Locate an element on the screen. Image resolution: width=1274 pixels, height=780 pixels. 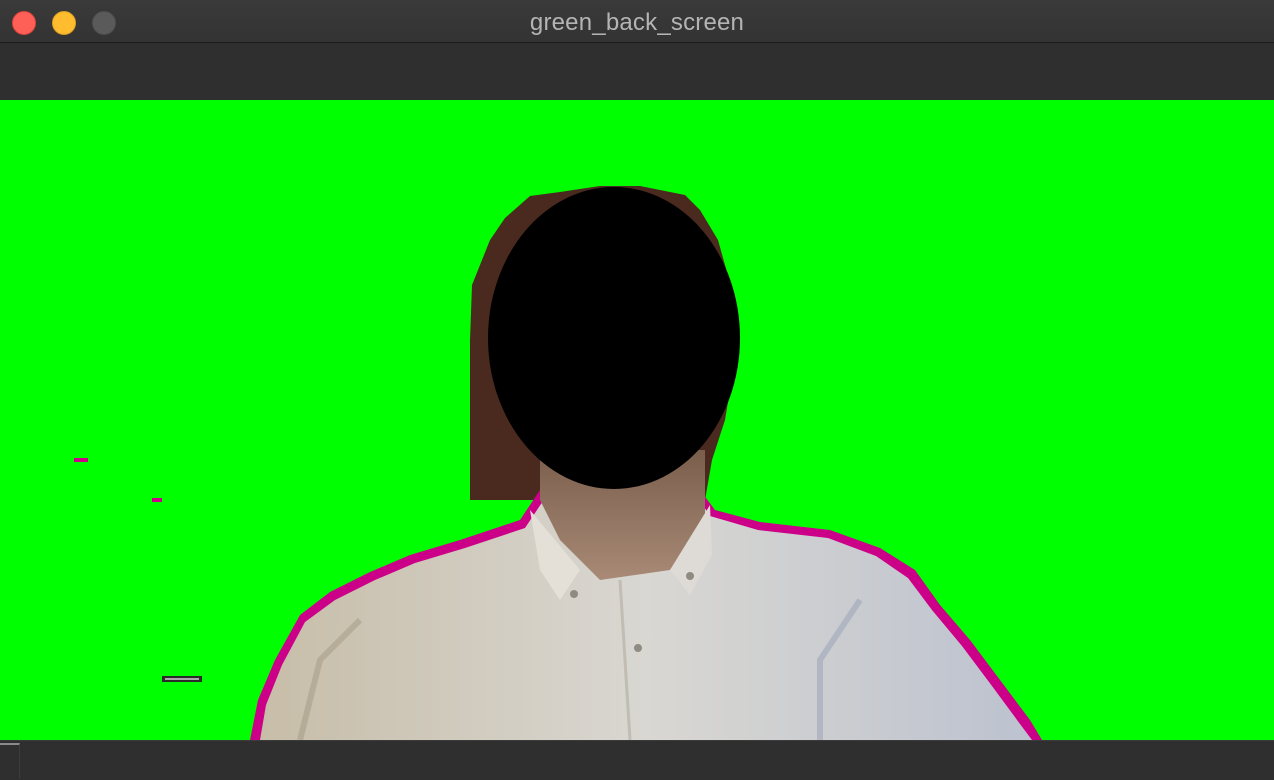
title-bar: green_back_screen is located at coordinates (637, 21).